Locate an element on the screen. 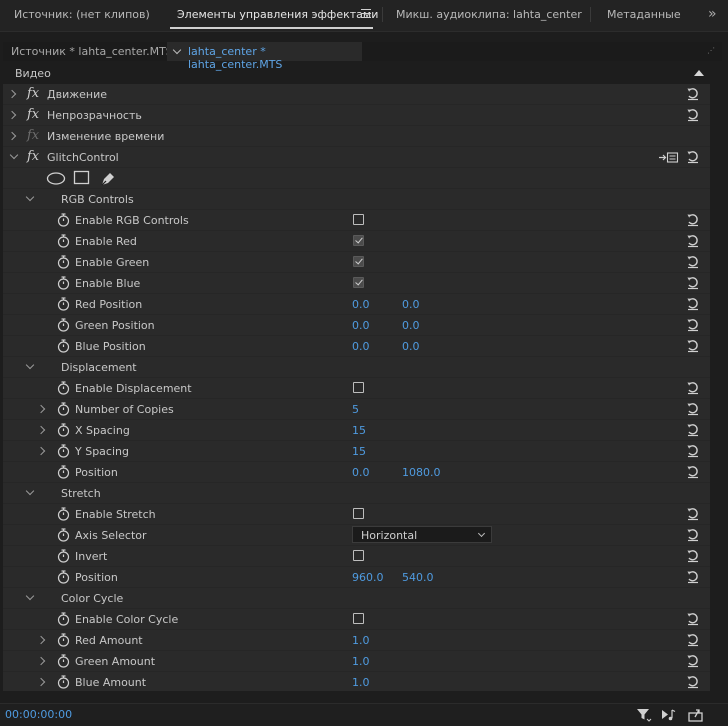 This screenshot has height=726, width=728. panel-menu-icon is located at coordinates (366, 13).